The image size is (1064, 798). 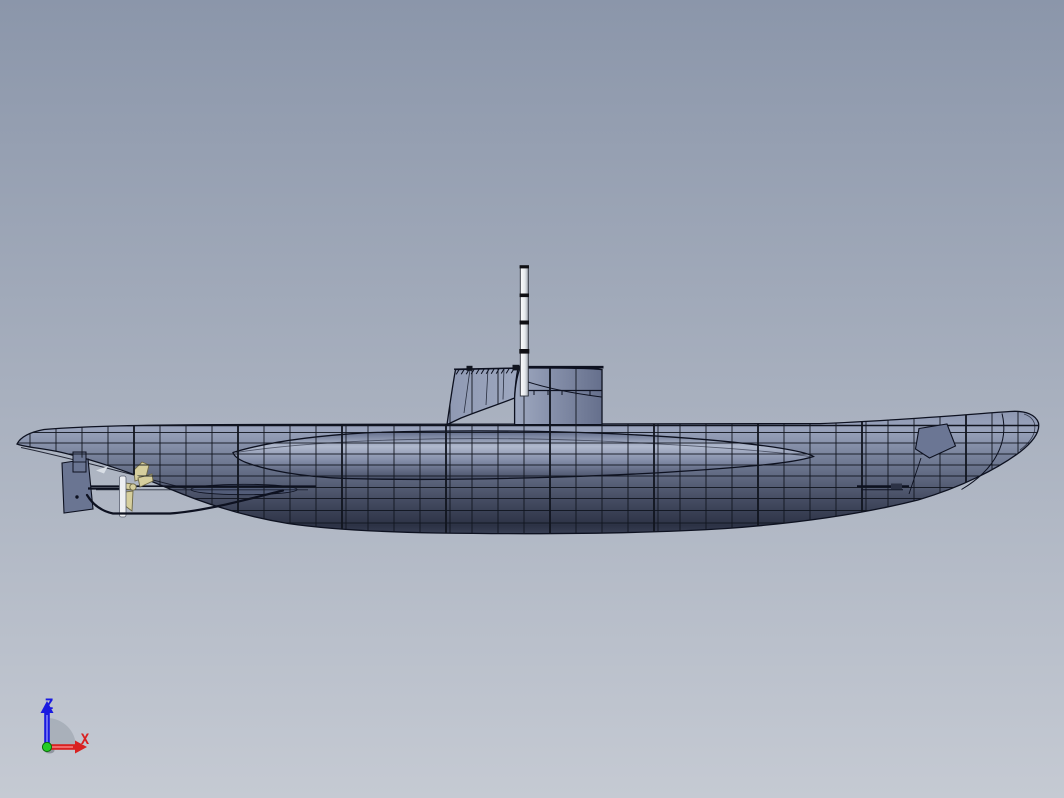 I want to click on x-axis-label: X, so click(x=85, y=740).